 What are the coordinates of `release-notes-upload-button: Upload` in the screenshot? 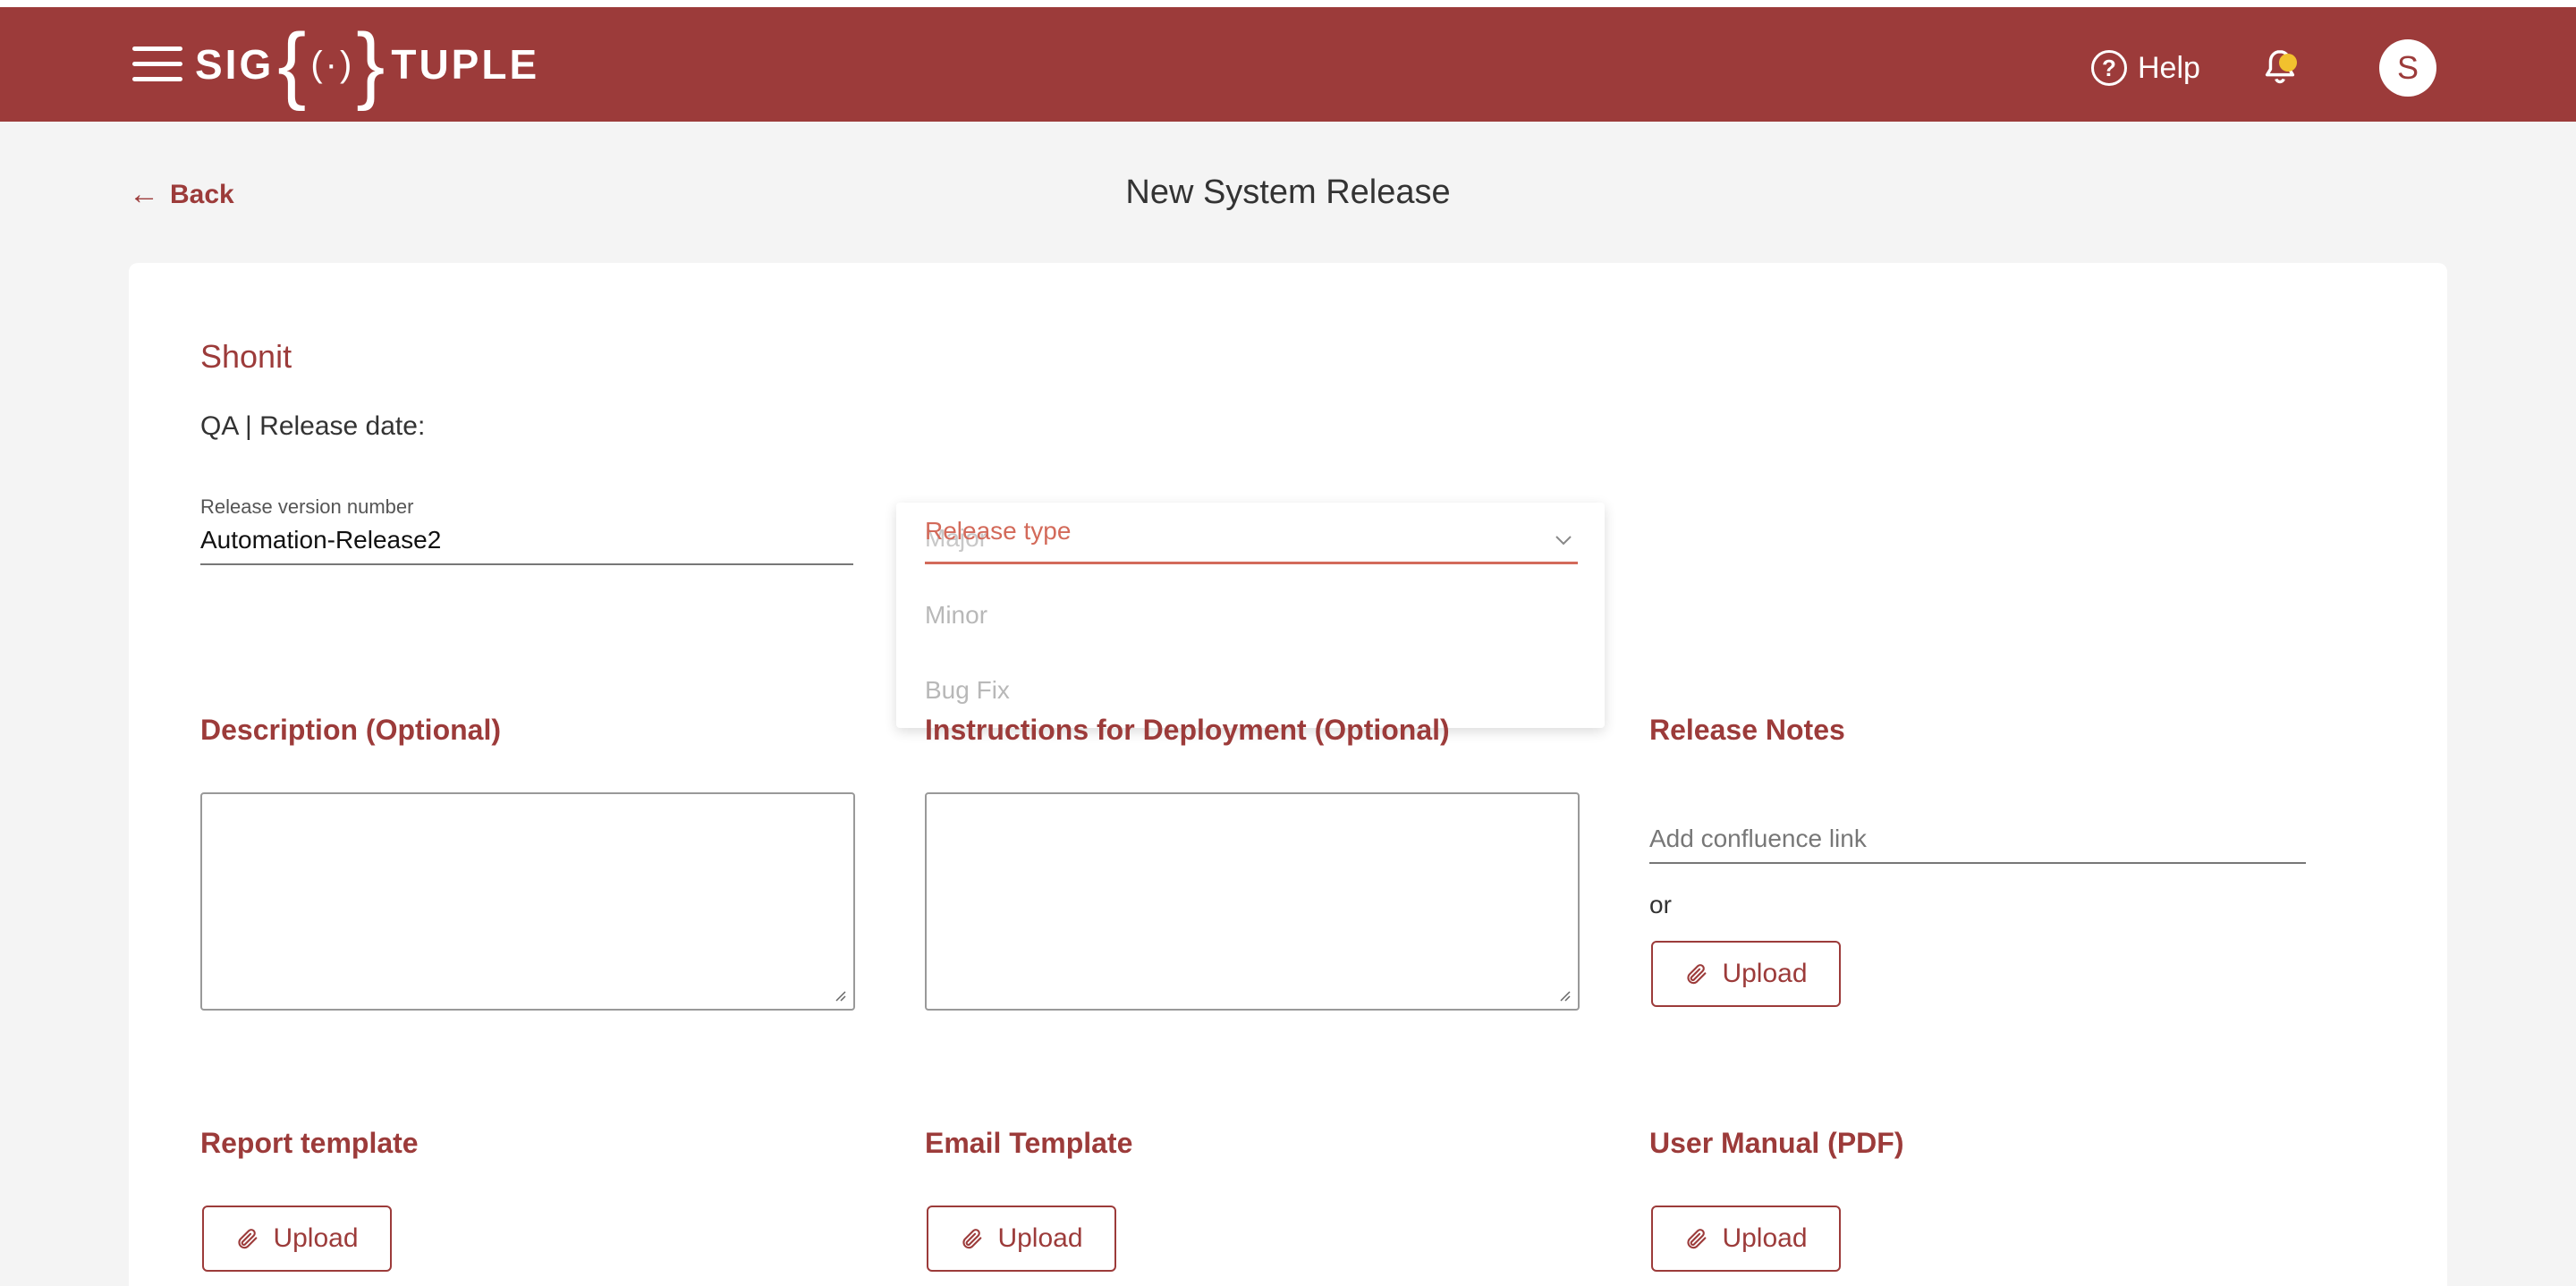 It's located at (1746, 974).